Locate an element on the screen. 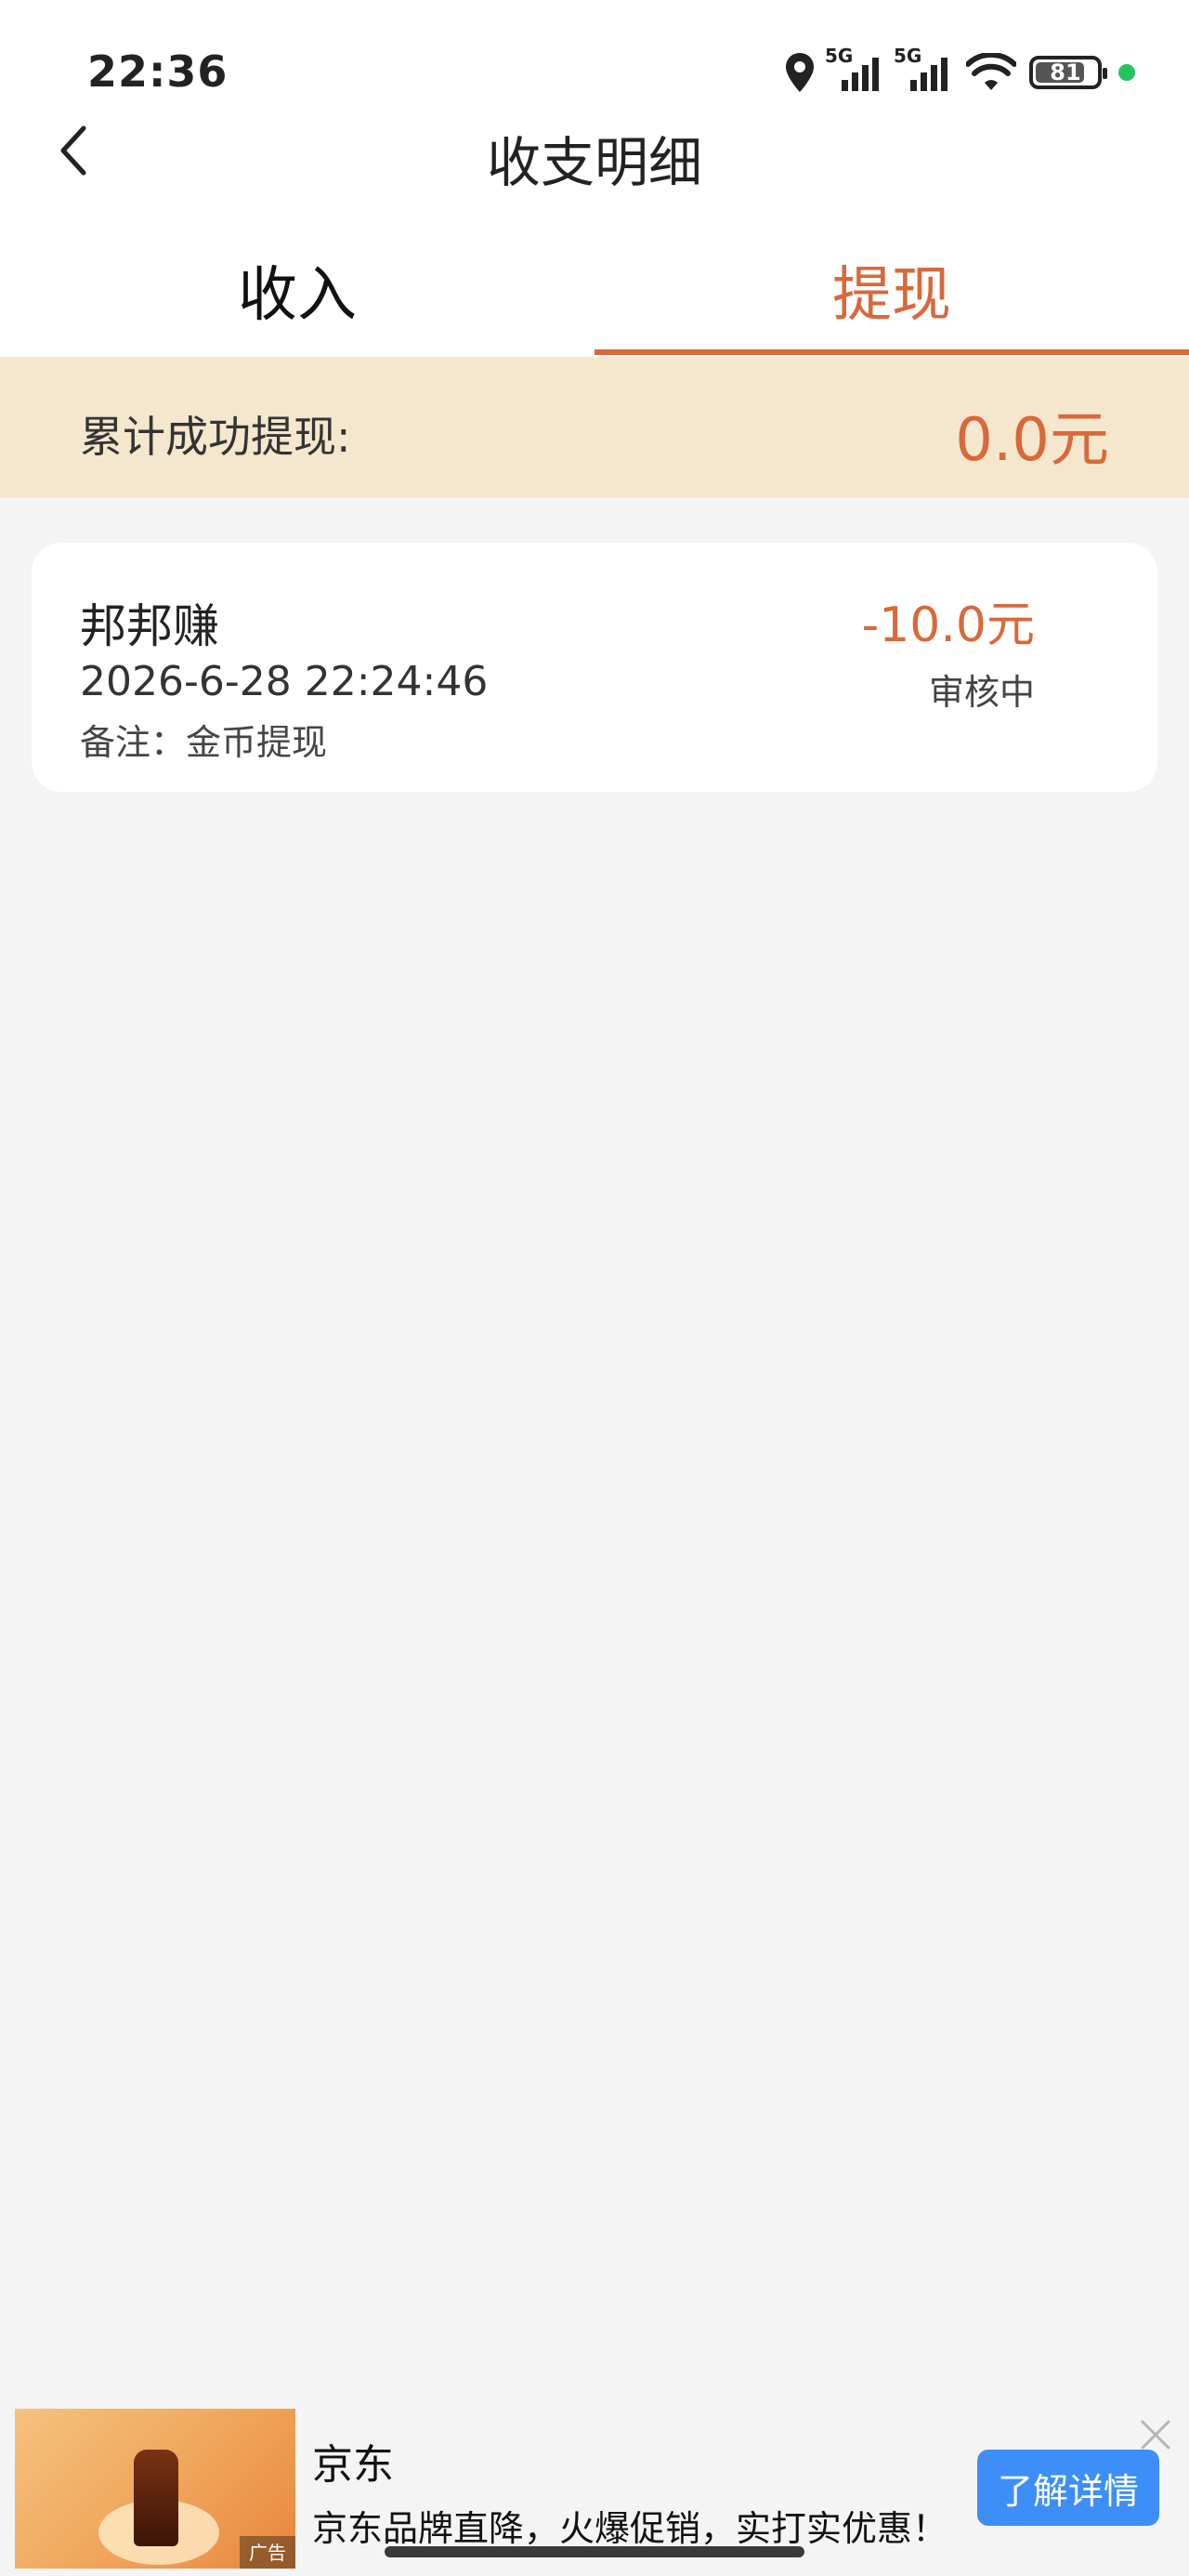 The image size is (1189, 2576). record-title: 邦邦赚 is located at coordinates (149, 626).